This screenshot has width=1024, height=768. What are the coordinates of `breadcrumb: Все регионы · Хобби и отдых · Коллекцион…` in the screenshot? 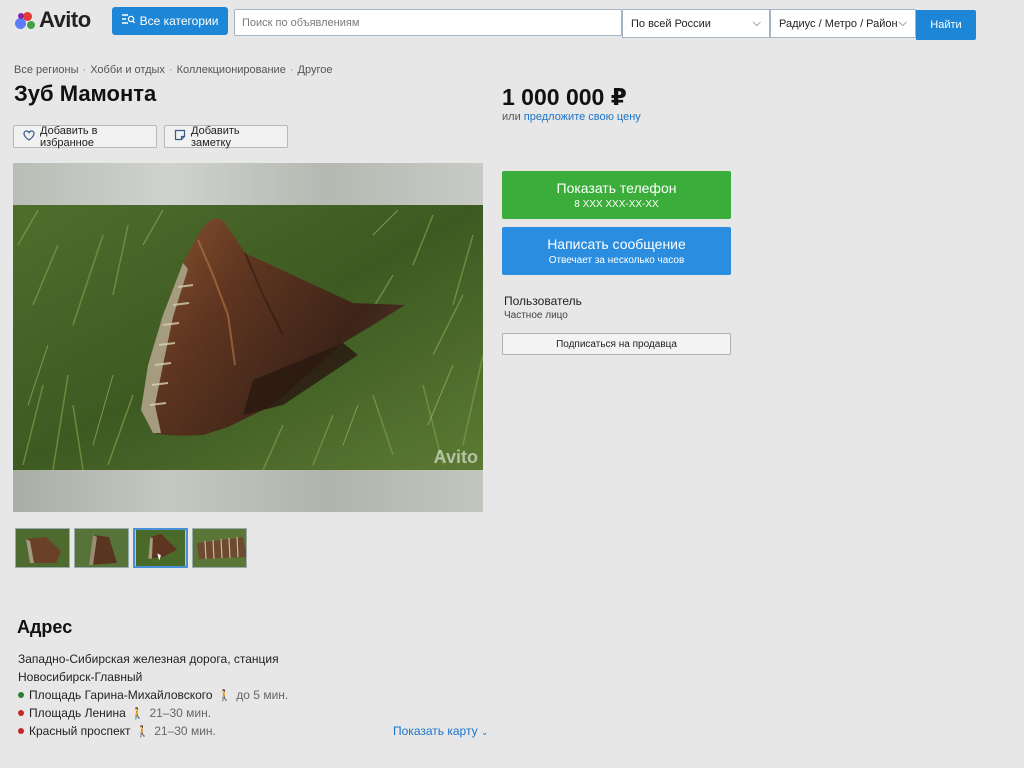 It's located at (173, 70).